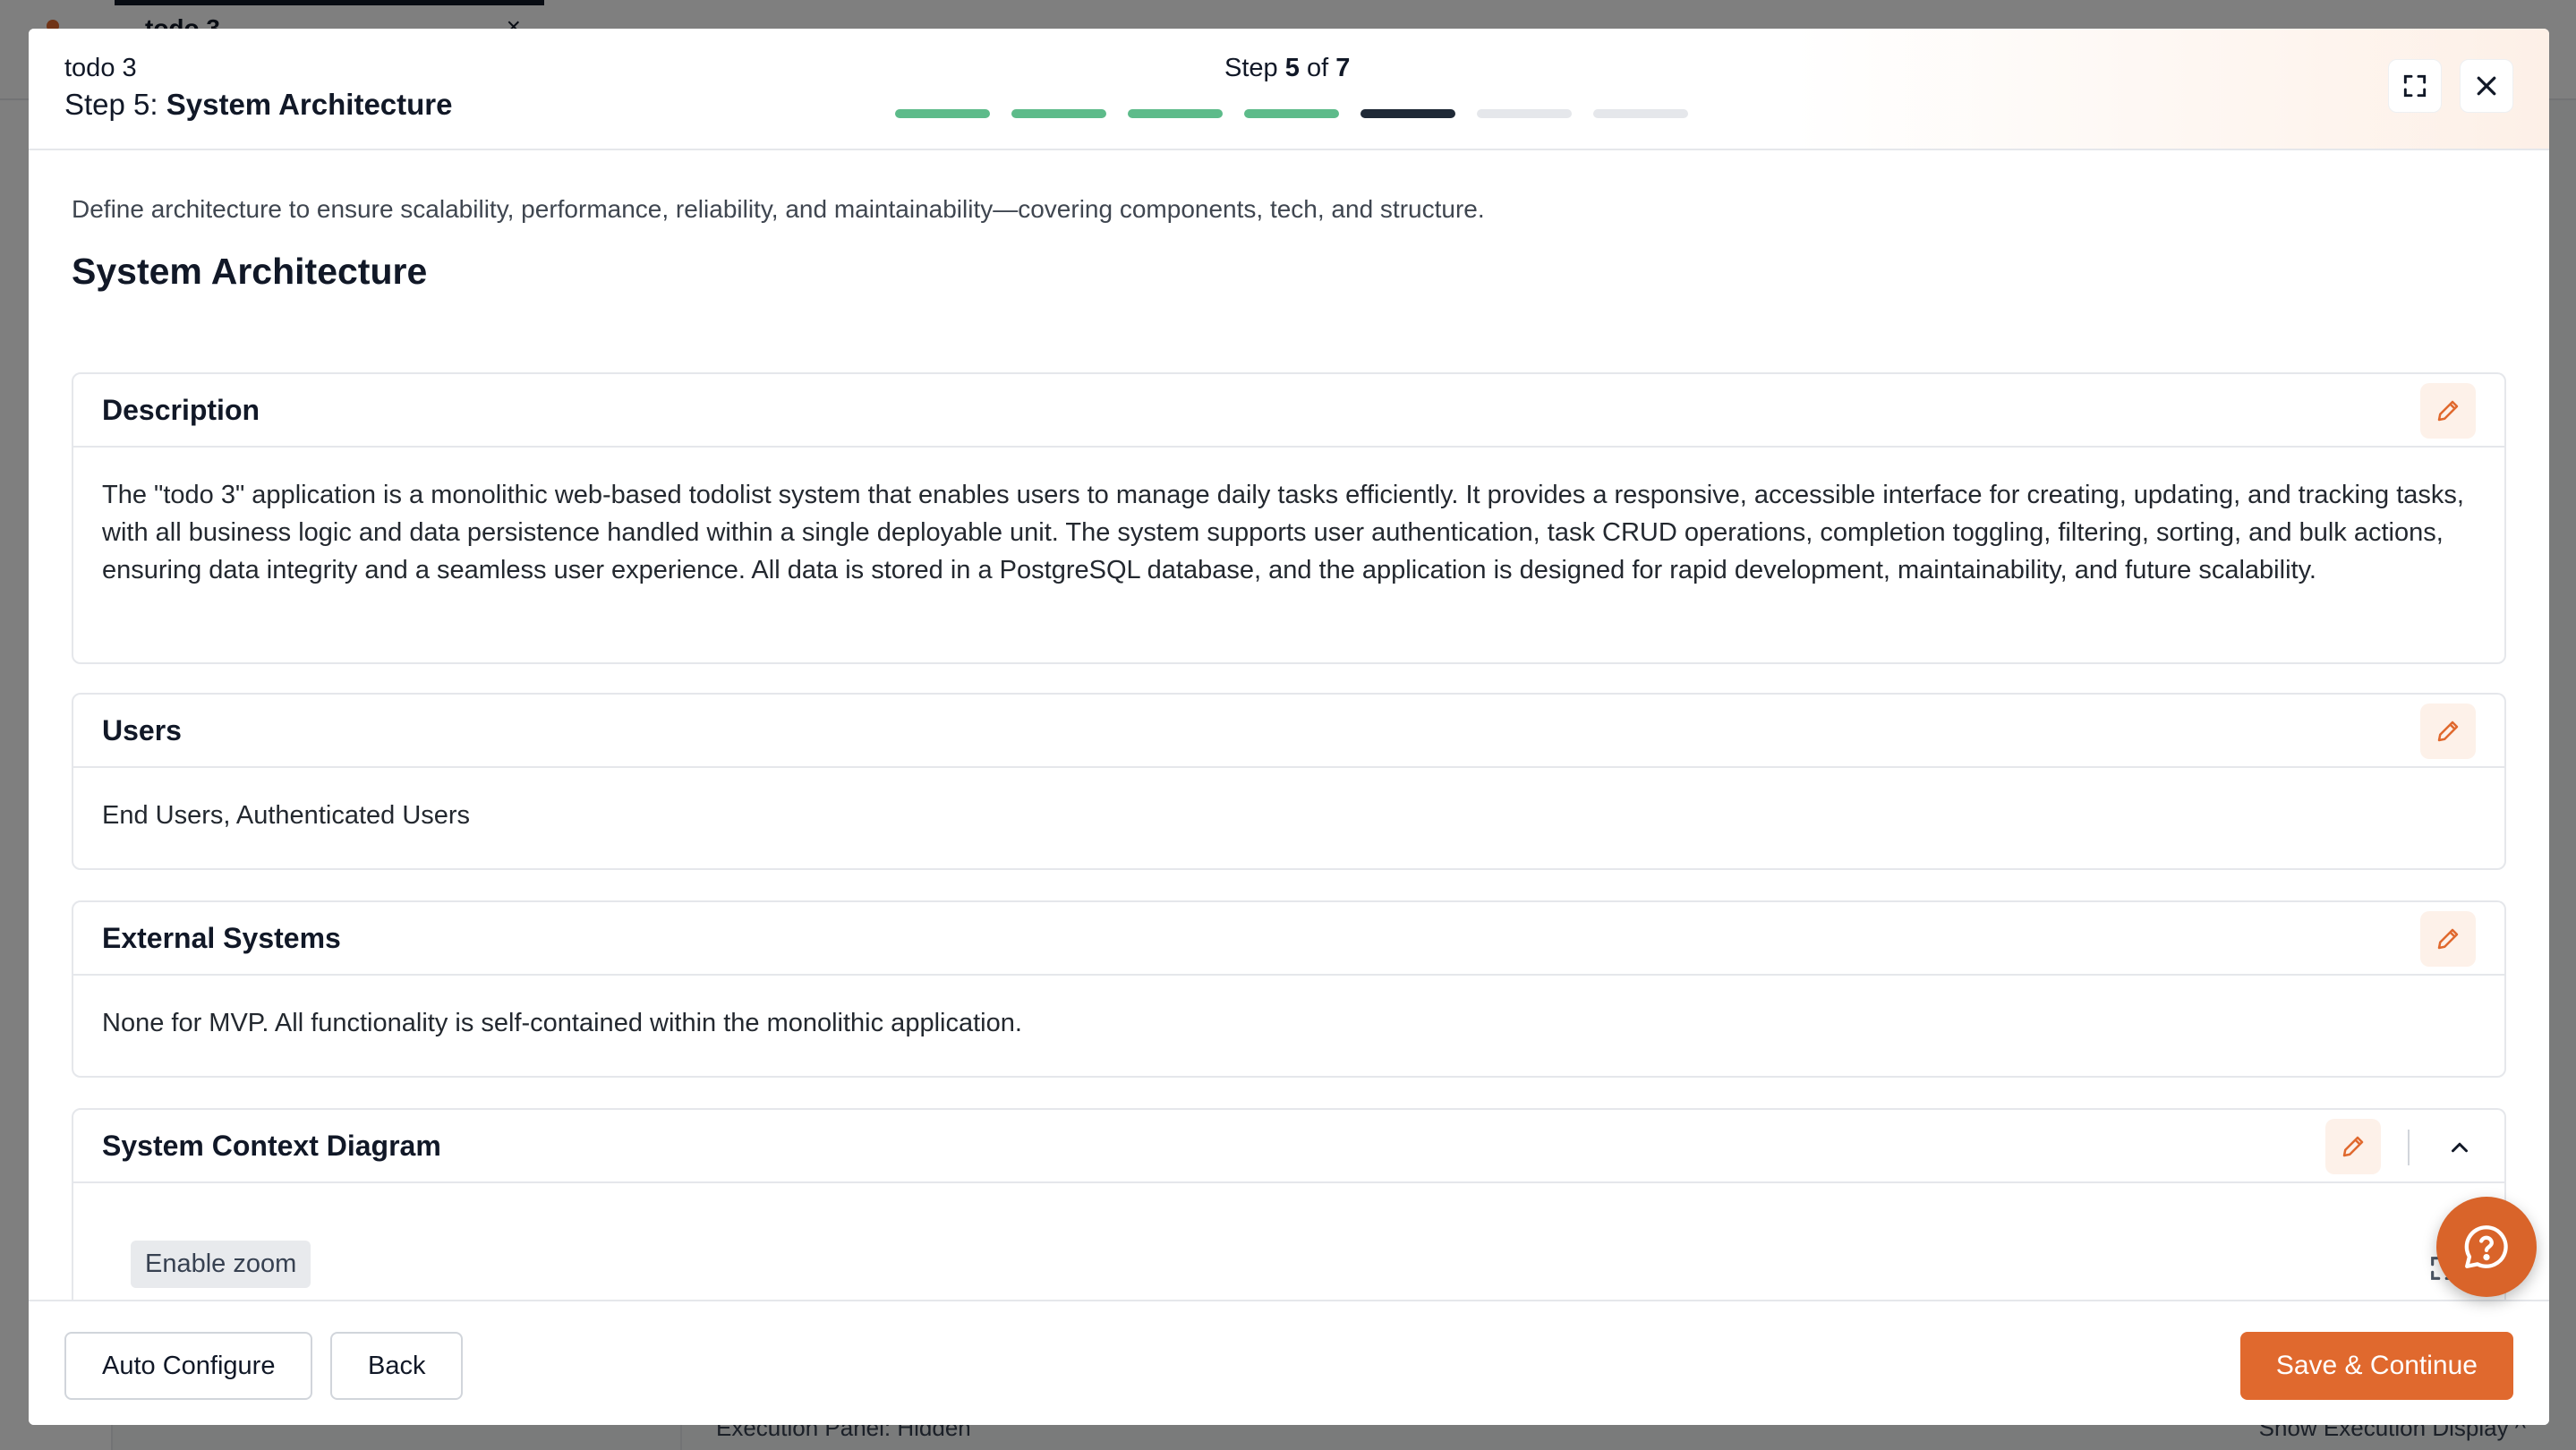 The height and width of the screenshot is (1450, 2576). Describe the element at coordinates (181, 410) in the screenshot. I see `card-title: Description` at that location.